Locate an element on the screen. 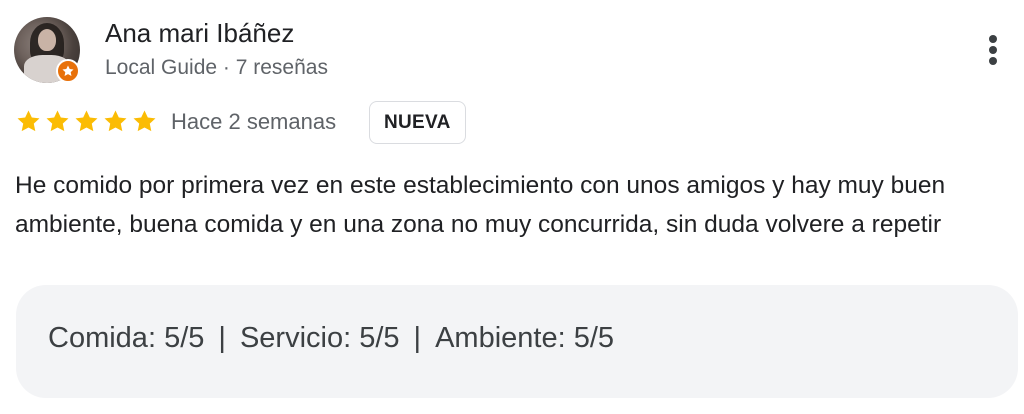  more-vert-icon is located at coordinates (993, 39).